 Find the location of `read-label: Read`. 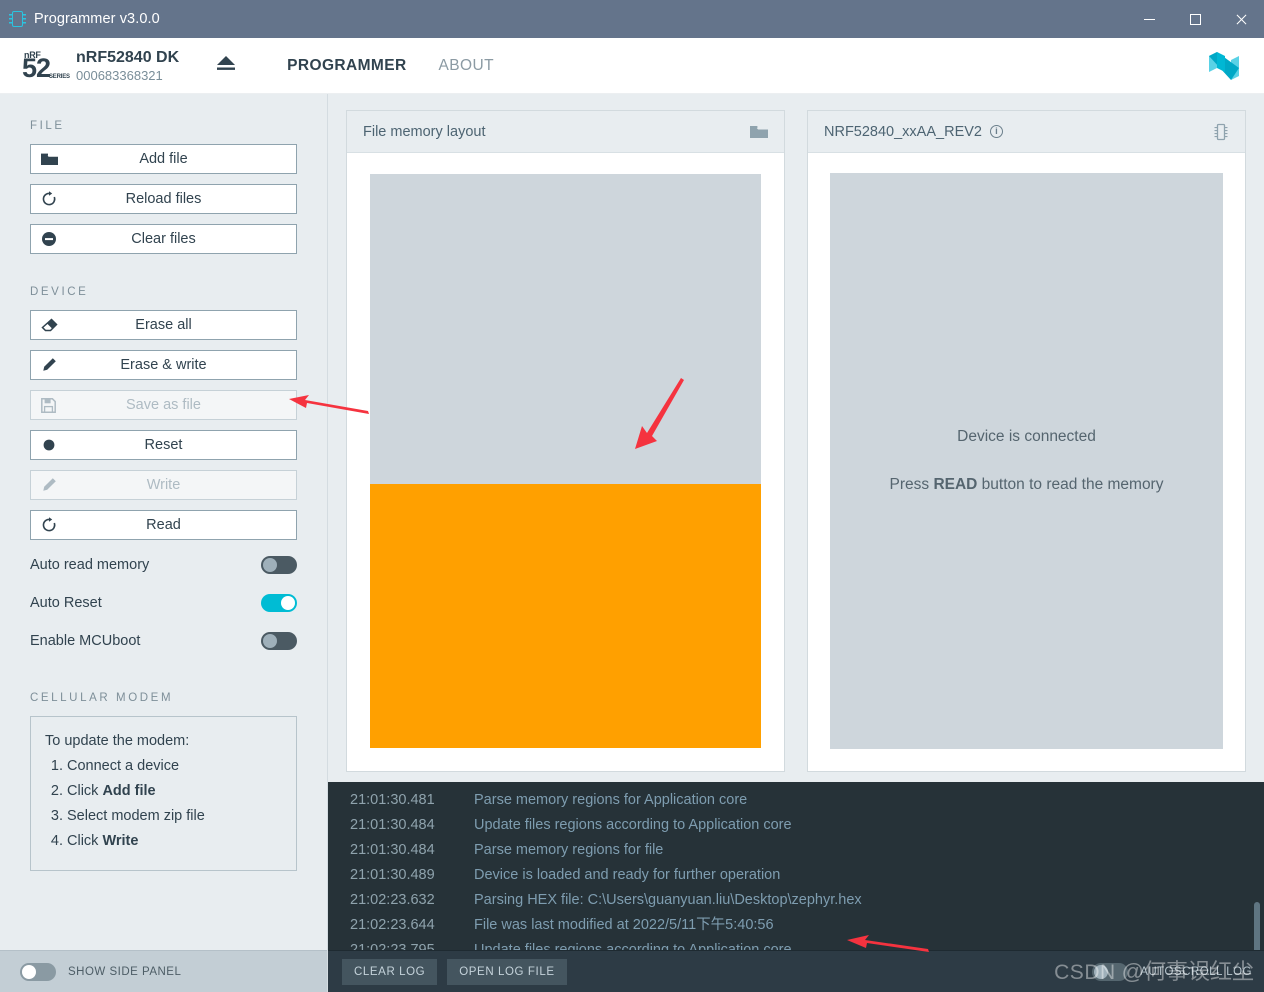

read-label: Read is located at coordinates (163, 525).